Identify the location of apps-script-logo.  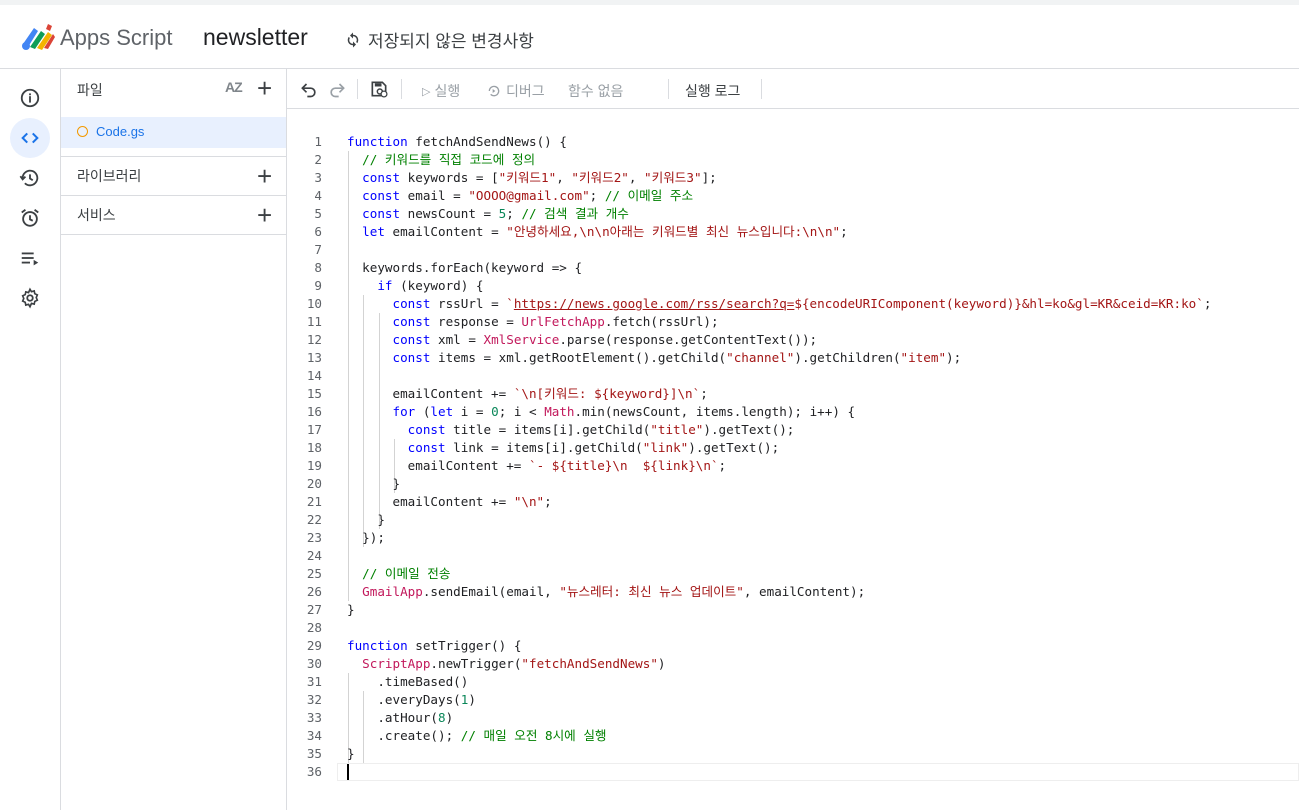
(38, 37).